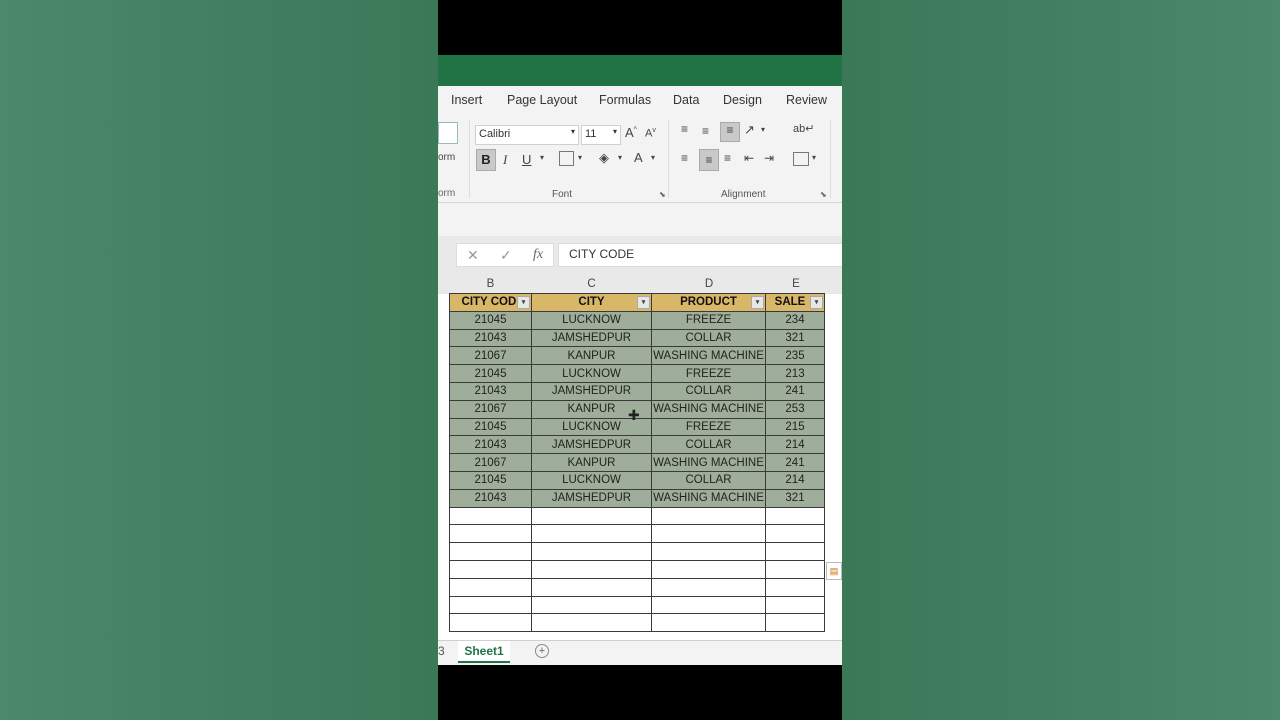 The image size is (1280, 720). What do you see at coordinates (801, 159) in the screenshot?
I see `merge-center-icon` at bounding box center [801, 159].